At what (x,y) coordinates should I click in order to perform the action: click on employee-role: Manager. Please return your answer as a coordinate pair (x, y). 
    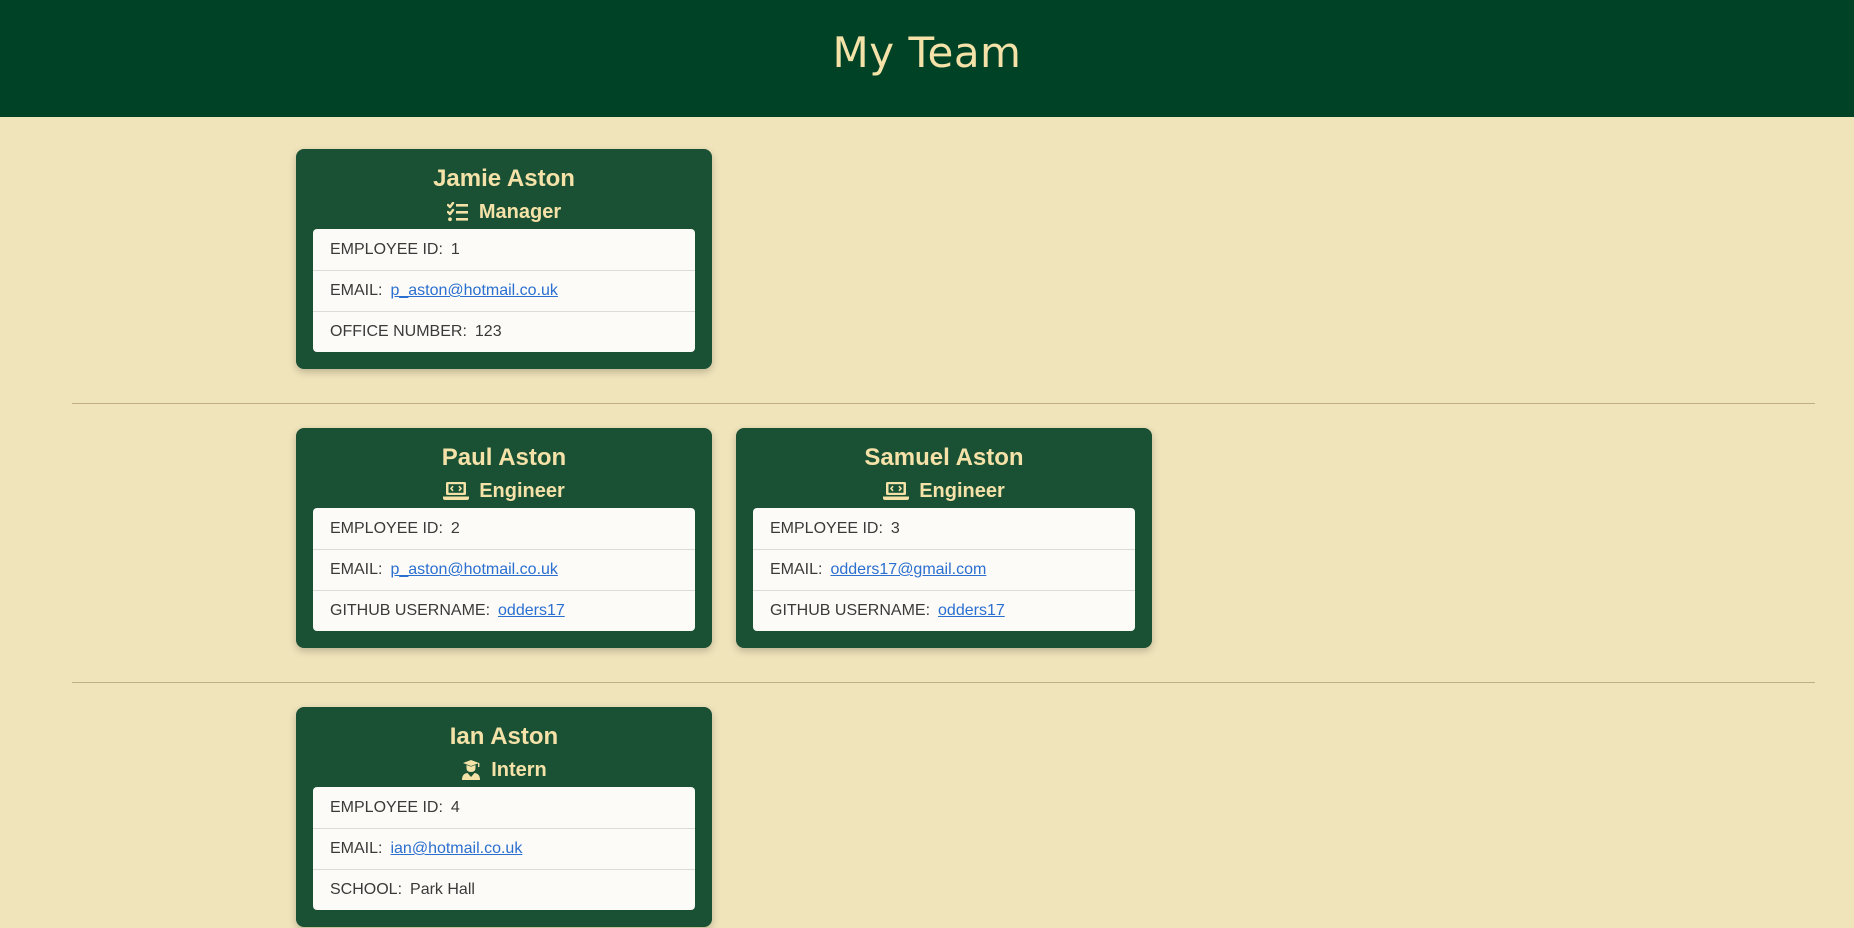
    Looking at the image, I should click on (504, 212).